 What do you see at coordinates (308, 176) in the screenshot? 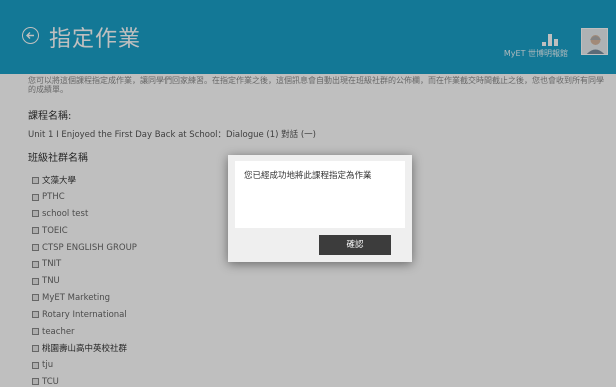
I see `dialog-message: 您已經成功地將此課程指定為作業` at bounding box center [308, 176].